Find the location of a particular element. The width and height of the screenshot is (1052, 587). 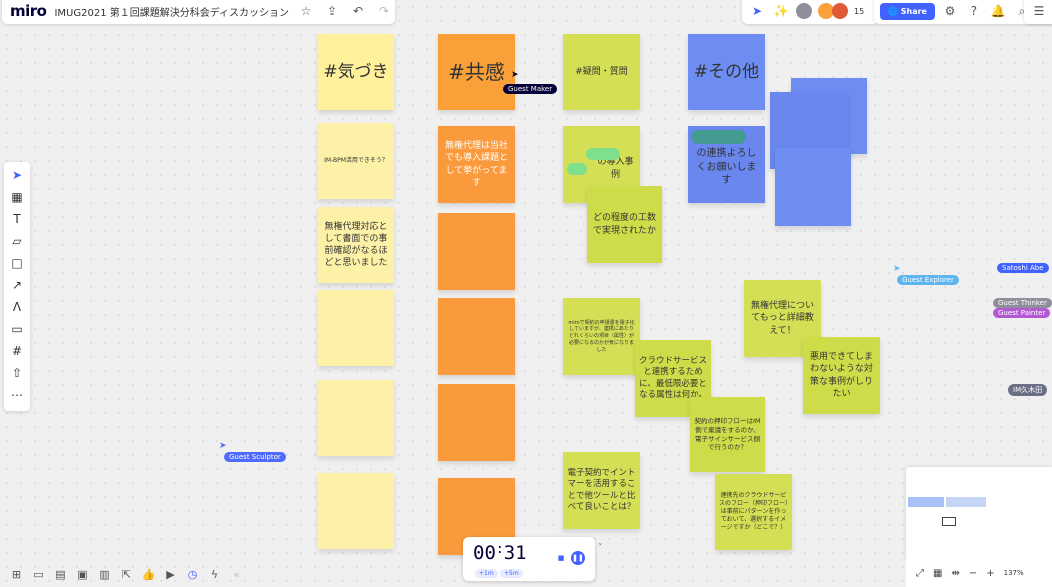

sticky-note: の連携よろしくお願いします is located at coordinates (726, 164).